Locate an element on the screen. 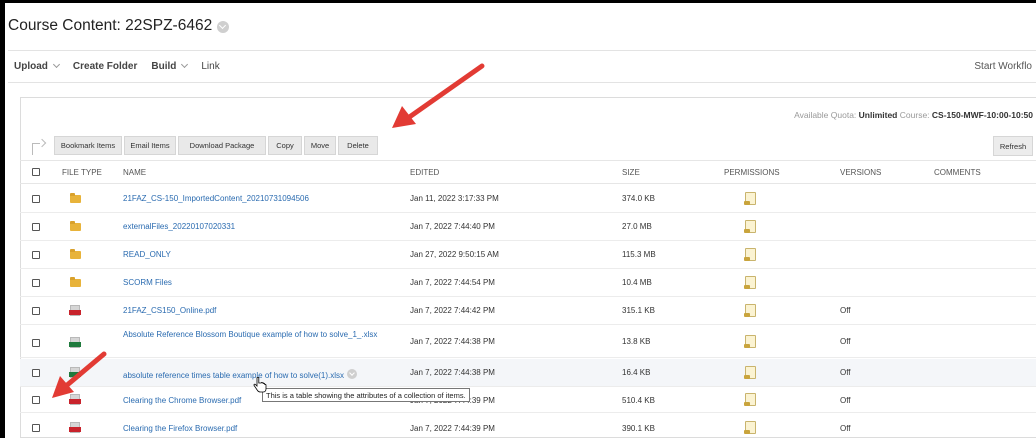  file-name-link: Clearing the Firefox Browser.pdf is located at coordinates (180, 428).